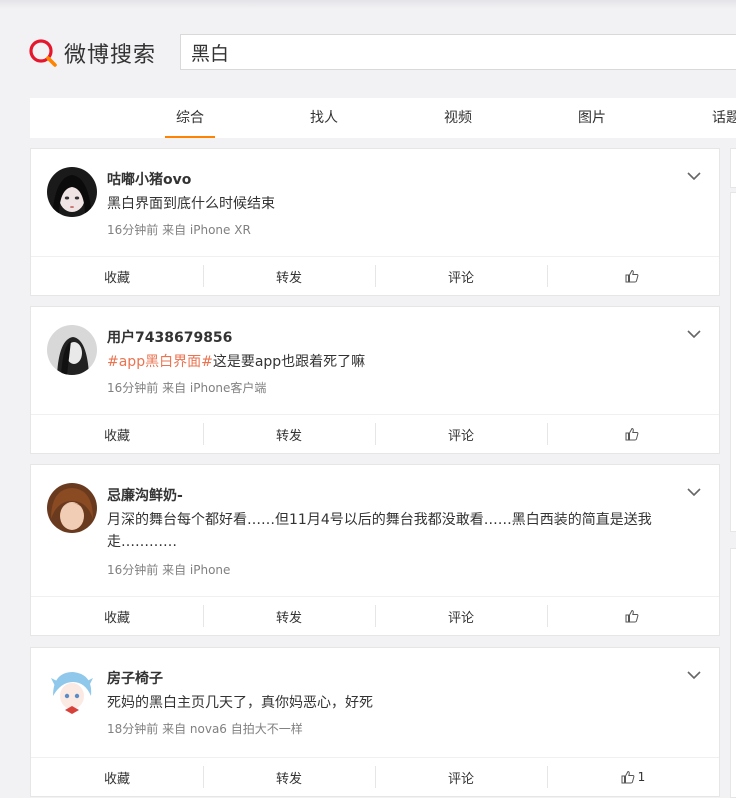 The height and width of the screenshot is (798, 736). I want to click on post-actions: 收藏 转发 评论 1, so click(375, 776).